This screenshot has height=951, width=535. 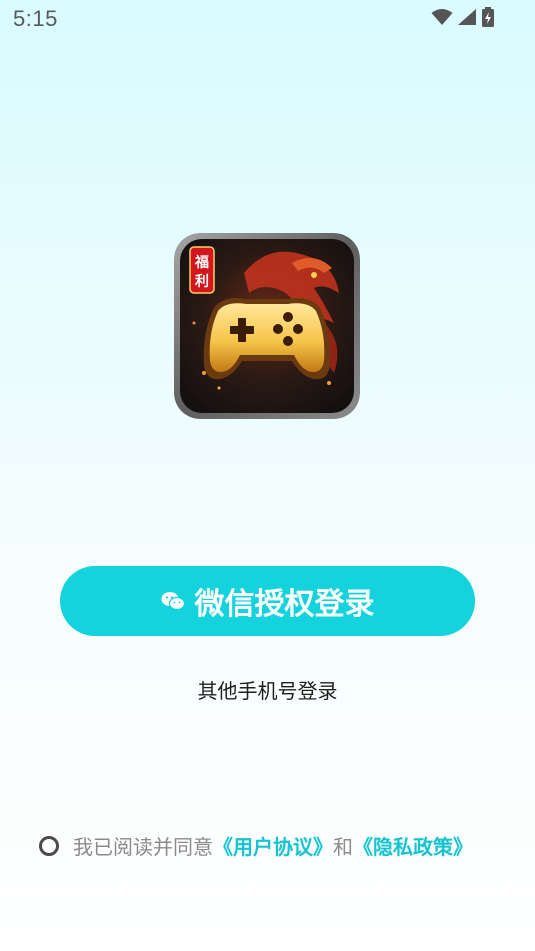 What do you see at coordinates (413, 845) in the screenshot?
I see `privacy-policy-link: 《隐私政策》` at bounding box center [413, 845].